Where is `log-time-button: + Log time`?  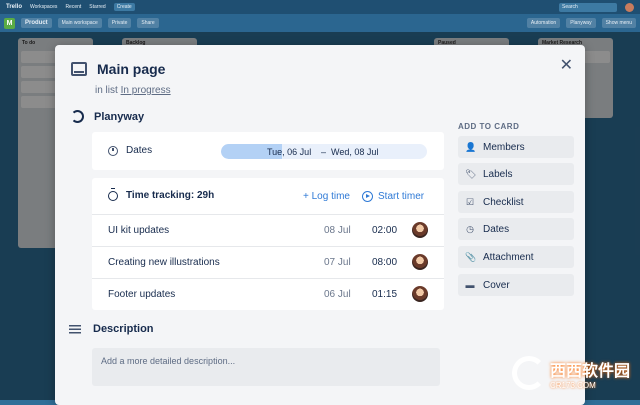 log-time-button: + Log time is located at coordinates (326, 196).